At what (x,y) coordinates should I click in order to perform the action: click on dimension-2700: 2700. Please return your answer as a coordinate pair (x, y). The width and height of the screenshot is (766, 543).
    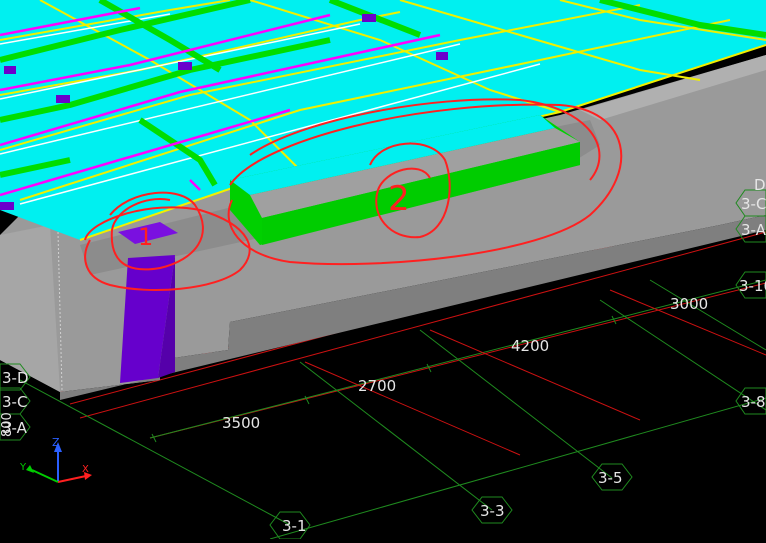
    Looking at the image, I should click on (377, 386).